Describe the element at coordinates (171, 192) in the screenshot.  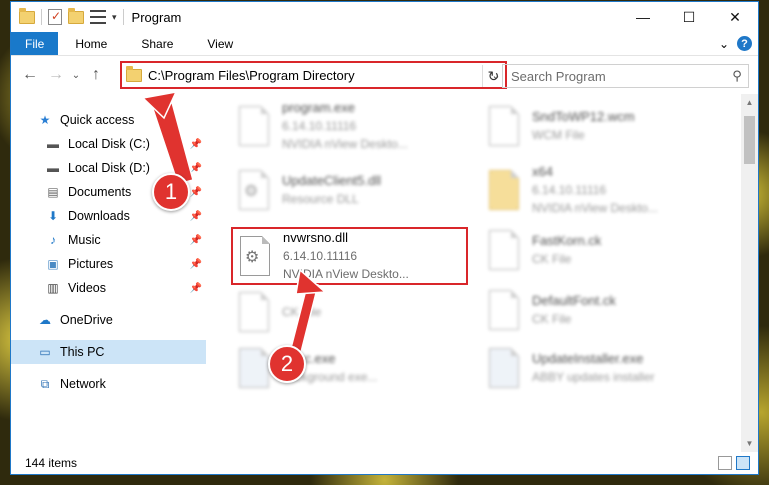
I see `callout-badge-1: 1` at that location.